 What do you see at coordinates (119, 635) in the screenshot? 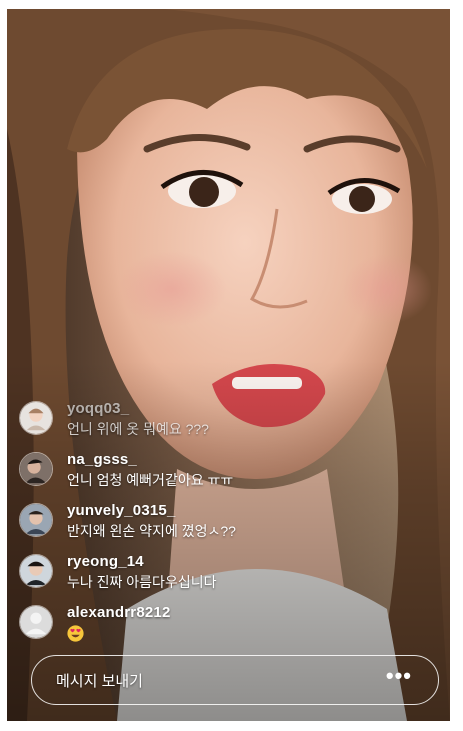
I see `comment-message` at bounding box center [119, 635].